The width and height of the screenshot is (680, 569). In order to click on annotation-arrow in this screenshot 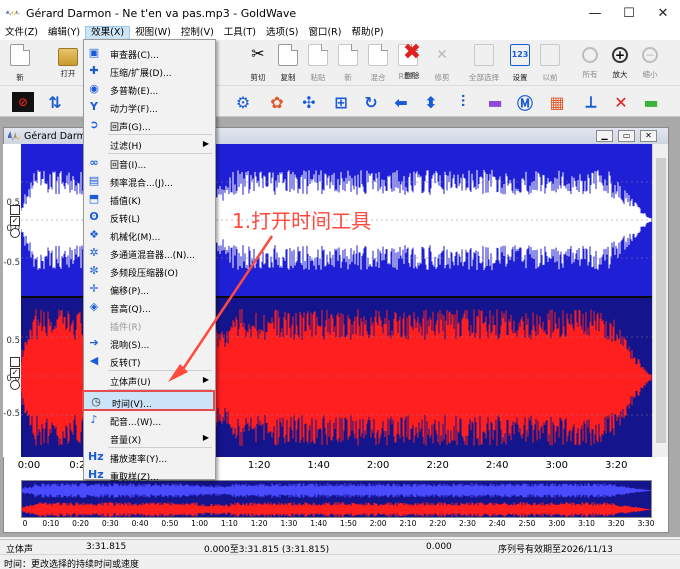, I will do `click(221, 308)`.